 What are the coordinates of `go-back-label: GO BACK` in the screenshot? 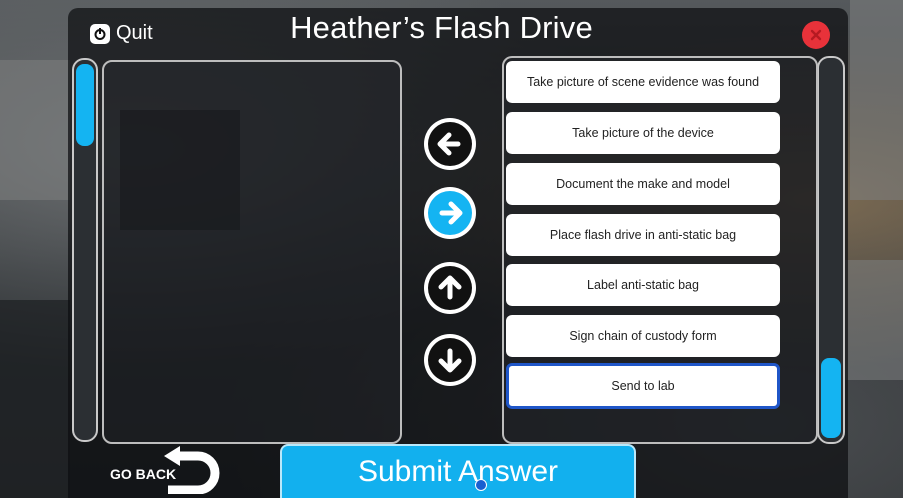 It's located at (143, 474).